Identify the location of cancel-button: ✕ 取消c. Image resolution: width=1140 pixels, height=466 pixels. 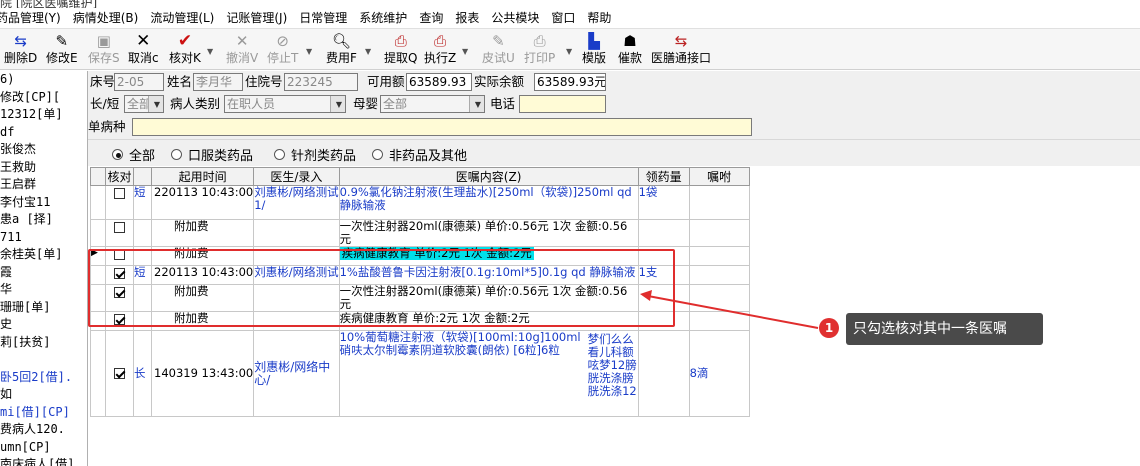
(143, 50).